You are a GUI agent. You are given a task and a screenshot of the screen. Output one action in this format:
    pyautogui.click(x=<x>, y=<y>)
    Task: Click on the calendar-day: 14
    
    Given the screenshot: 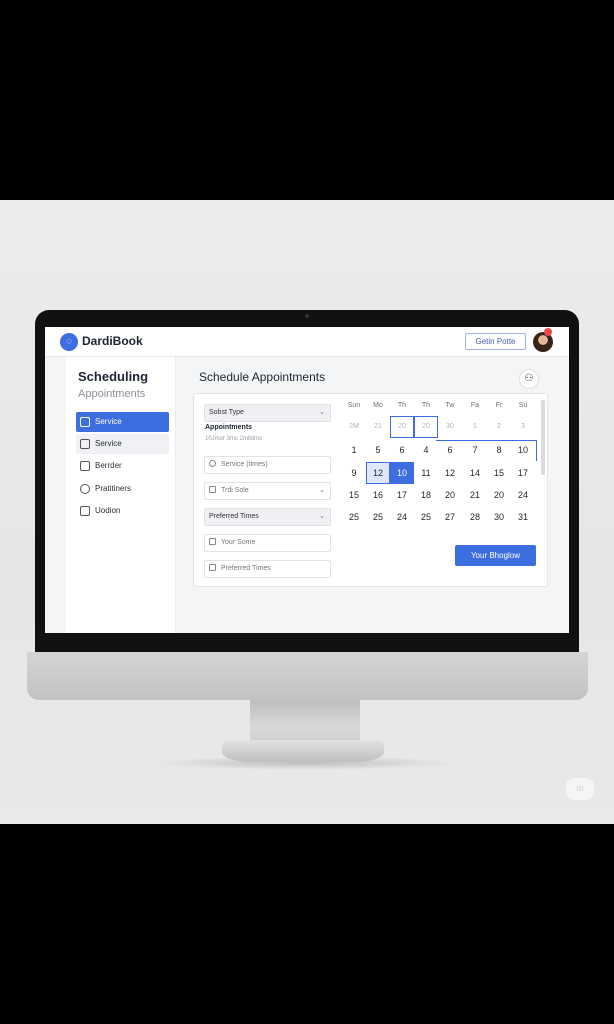 What is the action you would take?
    pyautogui.click(x=475, y=473)
    